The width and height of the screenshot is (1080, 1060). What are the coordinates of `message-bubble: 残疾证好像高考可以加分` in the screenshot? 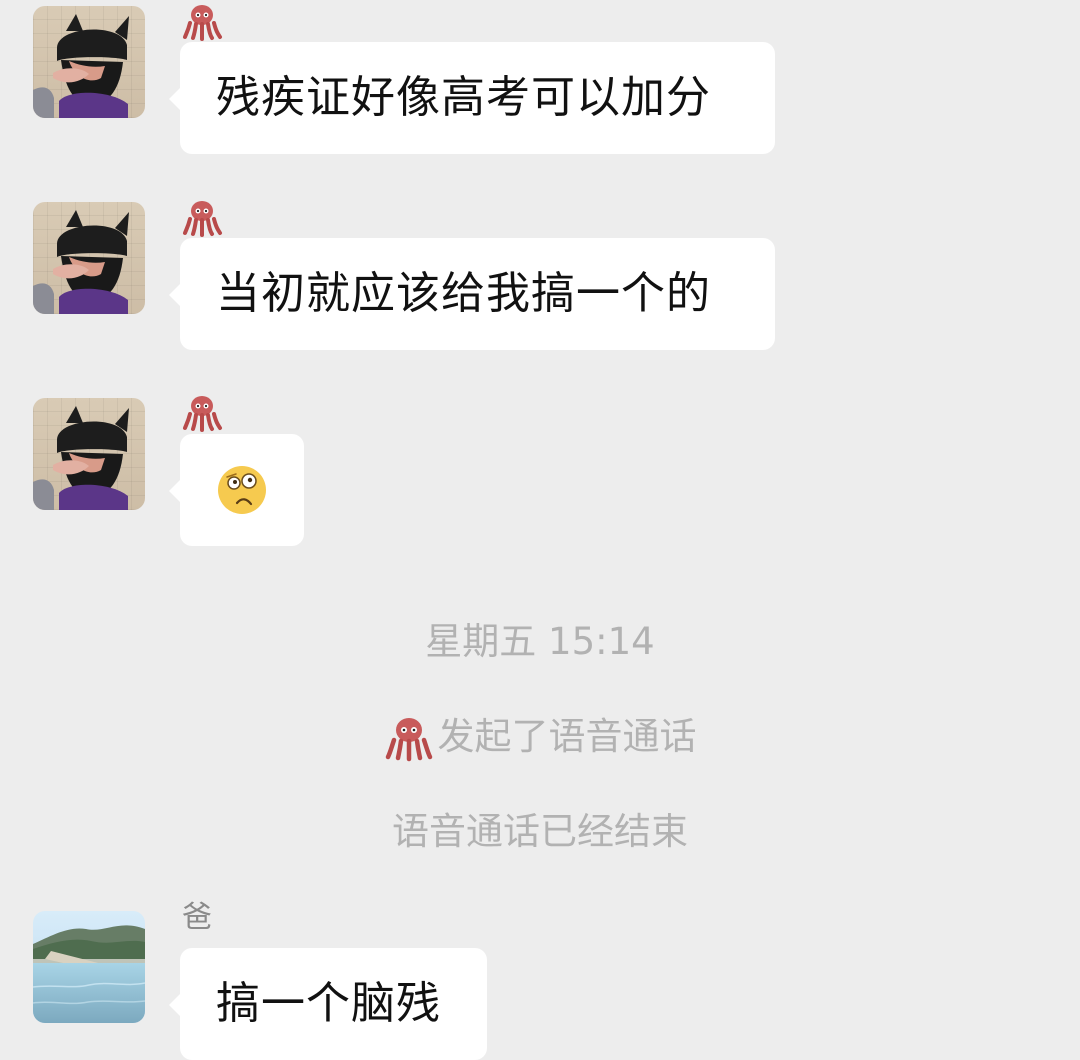 It's located at (472, 98).